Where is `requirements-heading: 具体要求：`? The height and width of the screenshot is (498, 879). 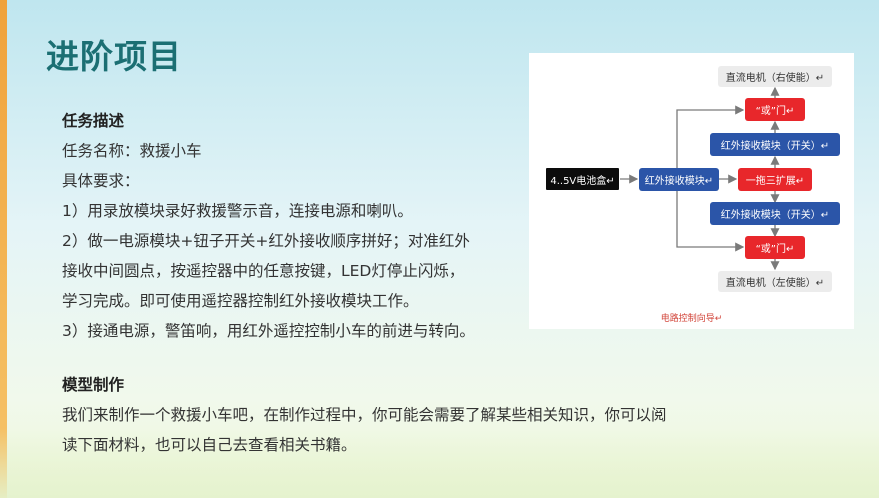 requirements-heading: 具体要求： is located at coordinates (101, 181).